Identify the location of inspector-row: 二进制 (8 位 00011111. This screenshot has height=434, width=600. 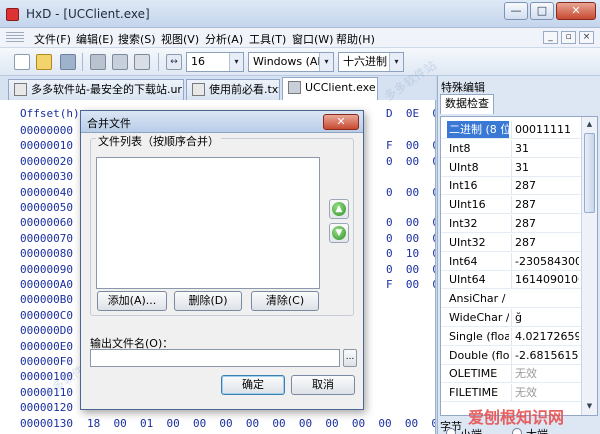
(511, 130).